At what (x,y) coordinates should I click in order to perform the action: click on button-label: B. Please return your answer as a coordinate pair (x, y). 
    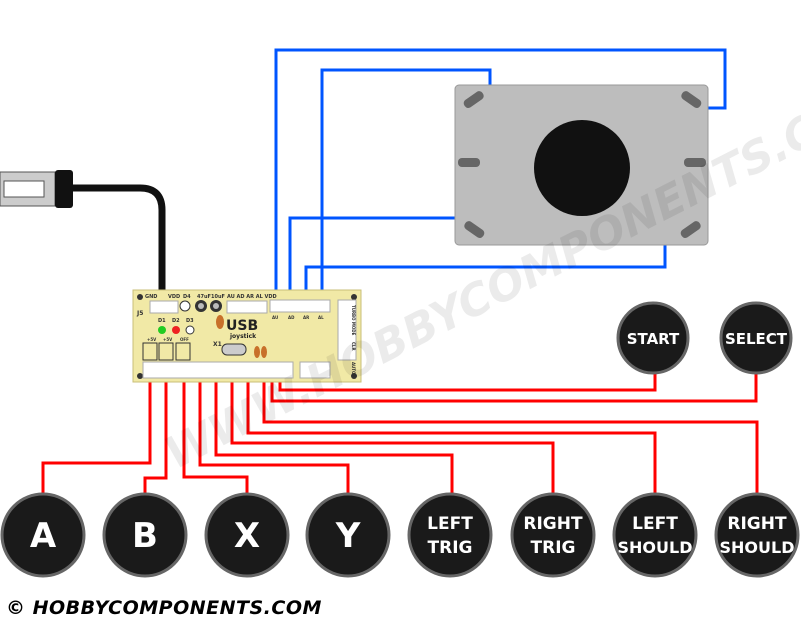
    Looking at the image, I should click on (145, 536).